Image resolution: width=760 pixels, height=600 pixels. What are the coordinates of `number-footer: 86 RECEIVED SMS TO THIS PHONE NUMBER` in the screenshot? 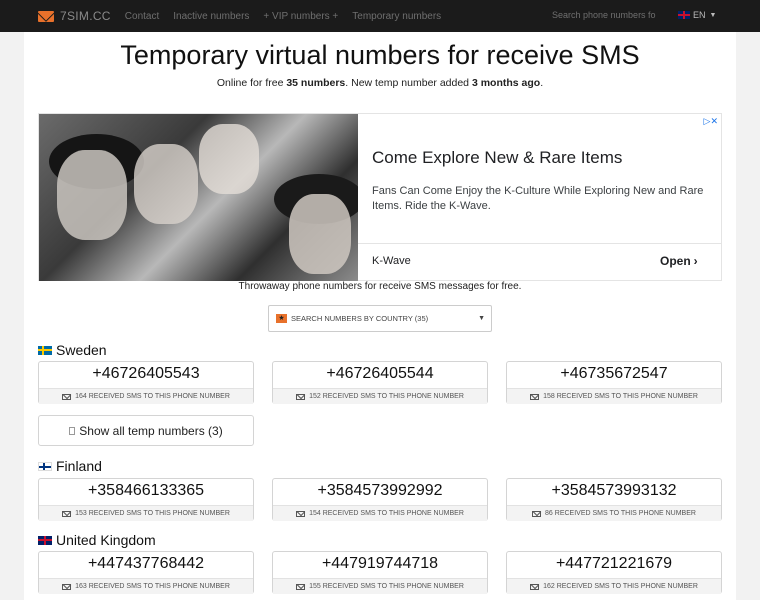 It's located at (614, 513).